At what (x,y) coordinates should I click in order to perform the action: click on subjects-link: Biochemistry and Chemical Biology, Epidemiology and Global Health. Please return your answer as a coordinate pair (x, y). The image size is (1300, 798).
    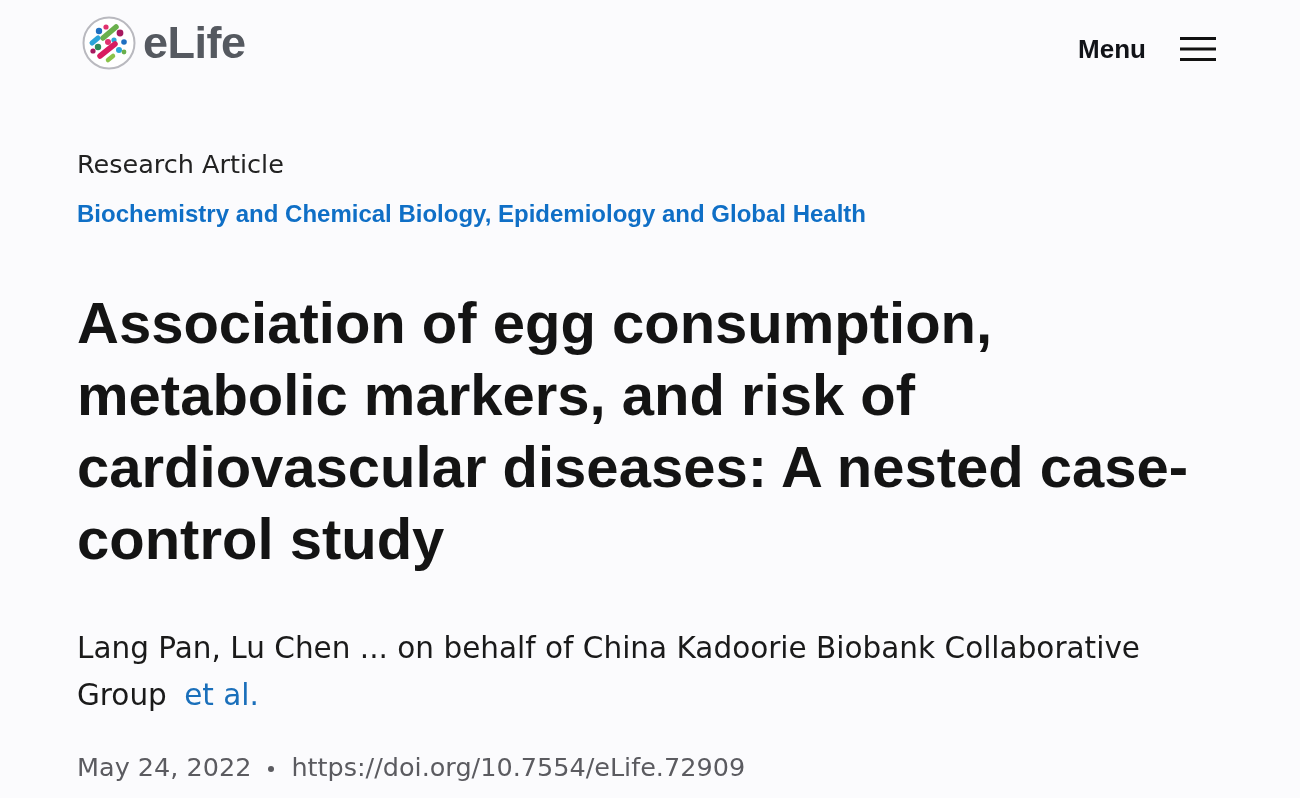
    Looking at the image, I should click on (472, 213).